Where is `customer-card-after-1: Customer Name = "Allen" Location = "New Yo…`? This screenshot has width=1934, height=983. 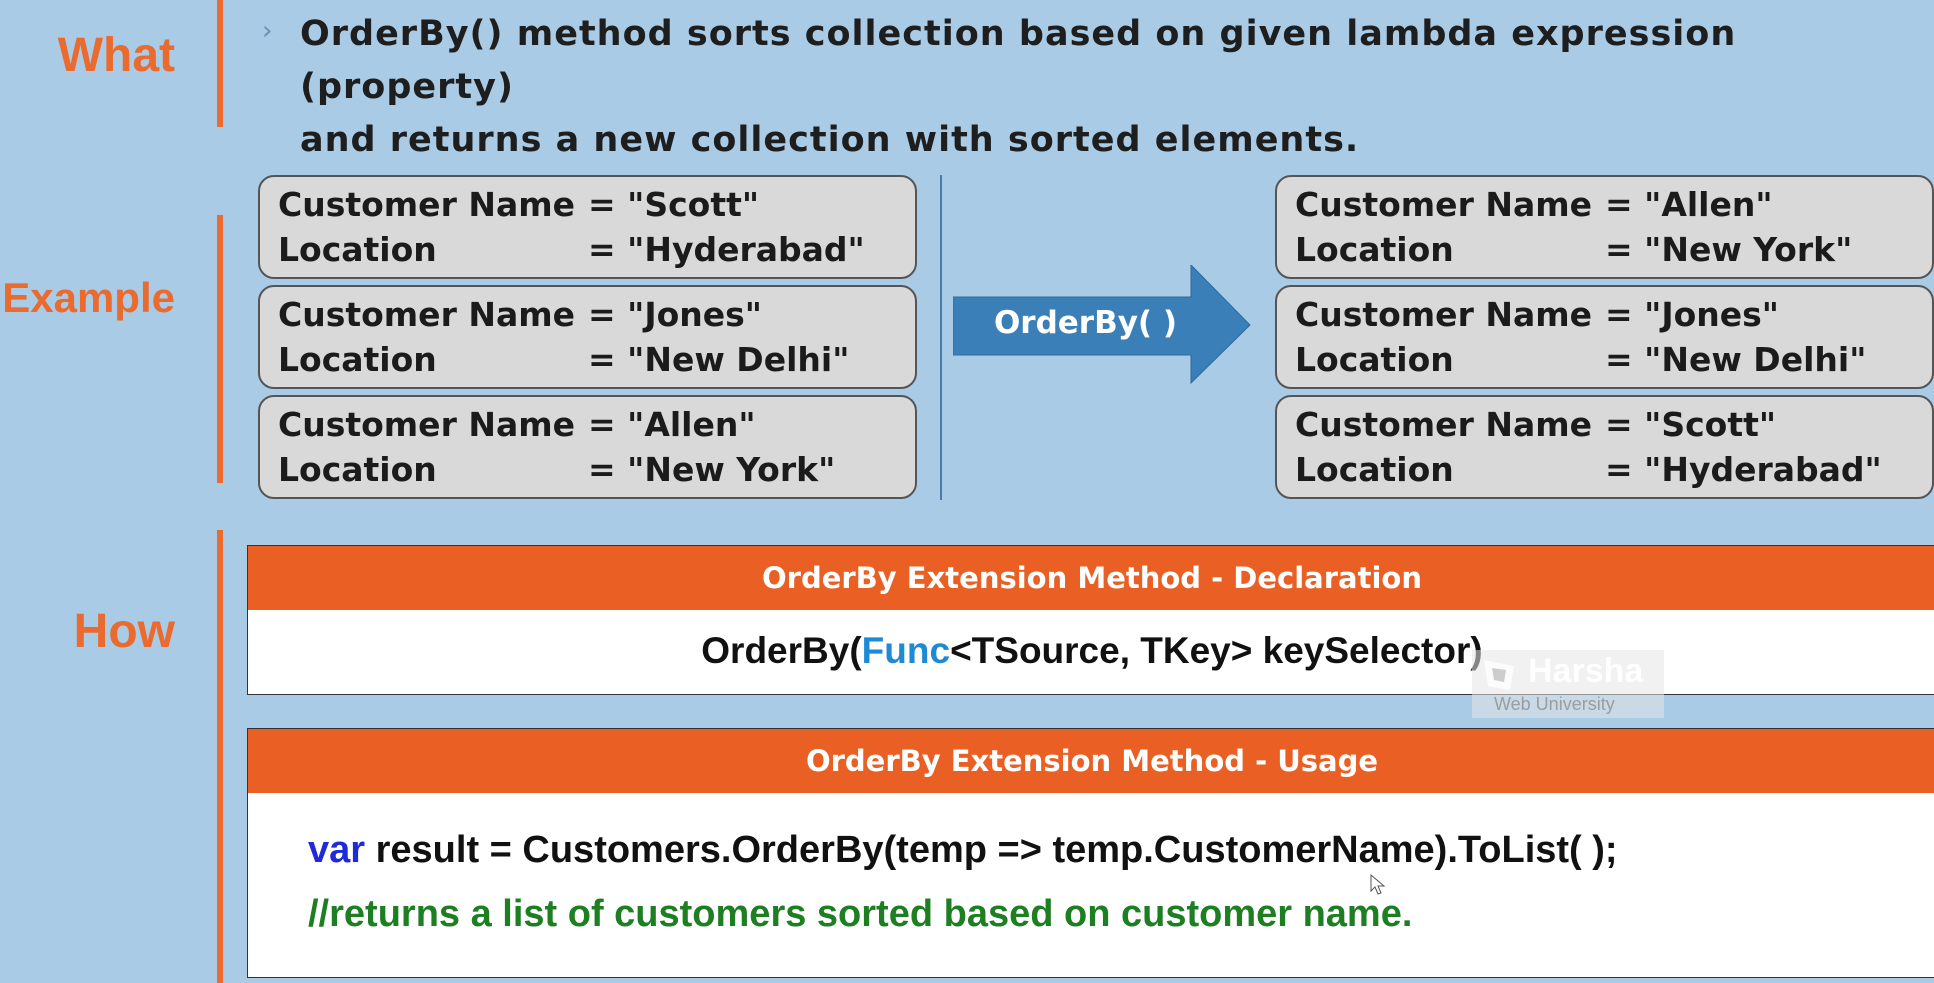
customer-card-after-1: Customer Name = "Allen" Location = "New Yo… is located at coordinates (1604, 227).